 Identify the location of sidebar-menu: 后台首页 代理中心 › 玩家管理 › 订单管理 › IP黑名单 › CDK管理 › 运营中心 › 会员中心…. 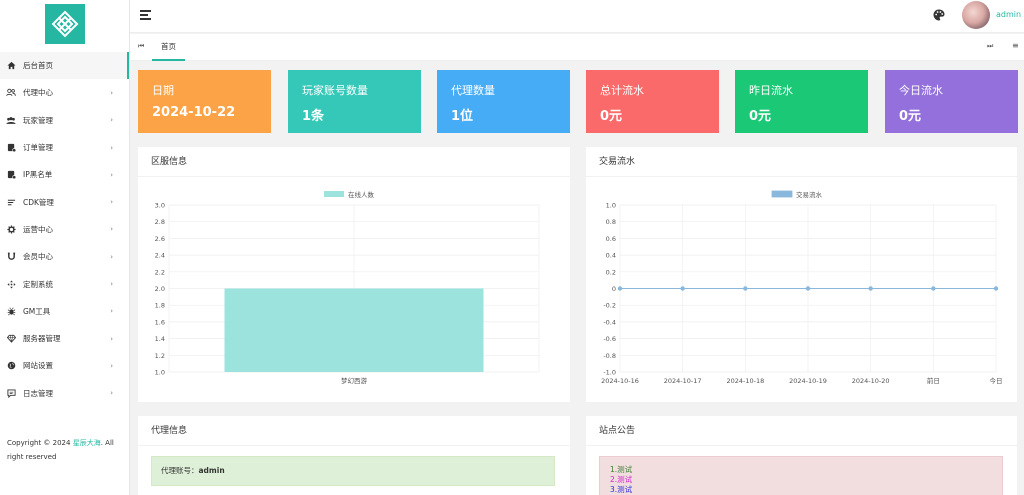
(64, 229).